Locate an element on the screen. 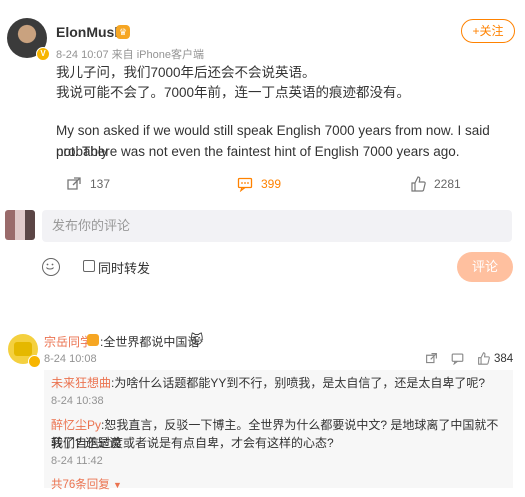 The width and height of the screenshot is (525, 497). comment-button: 399 is located at coordinates (259, 184).